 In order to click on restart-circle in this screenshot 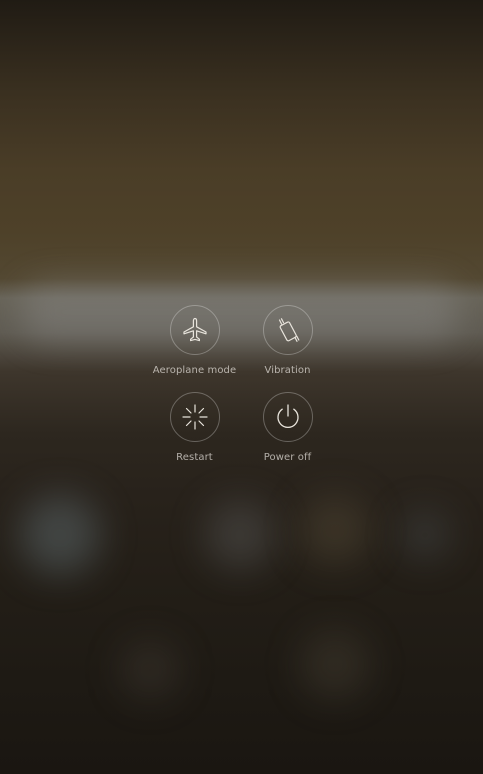, I will do `click(194, 417)`.